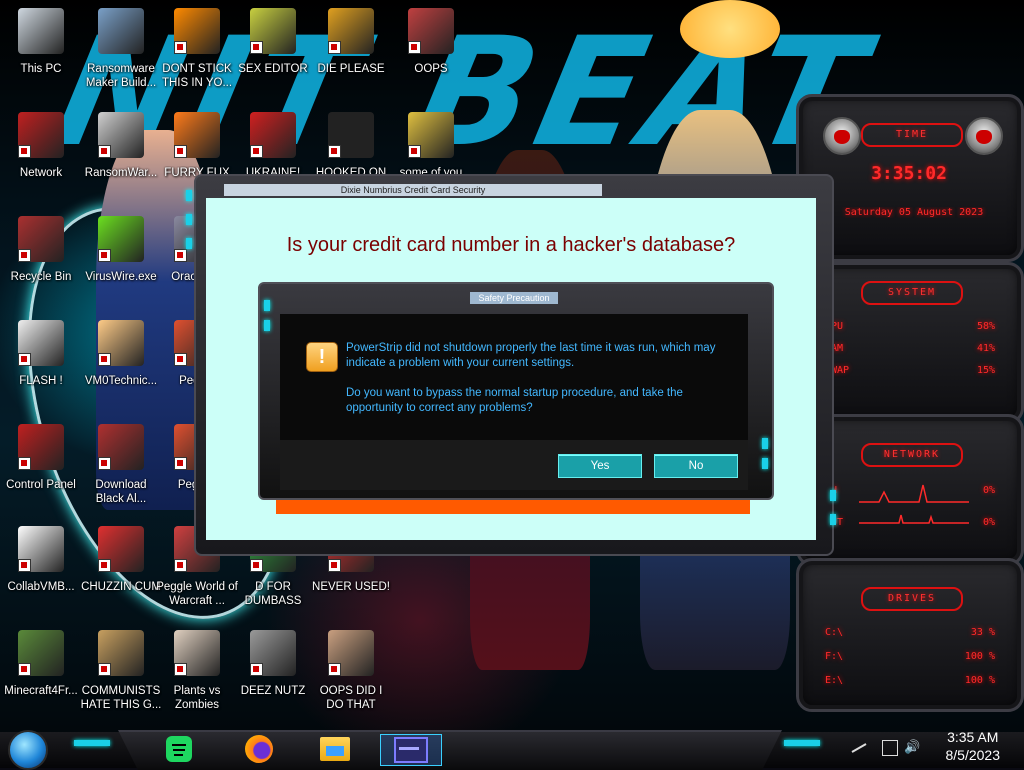 This screenshot has width=1024, height=770. What do you see at coordinates (834, 656) in the screenshot?
I see `widget-row-label: F:\` at bounding box center [834, 656].